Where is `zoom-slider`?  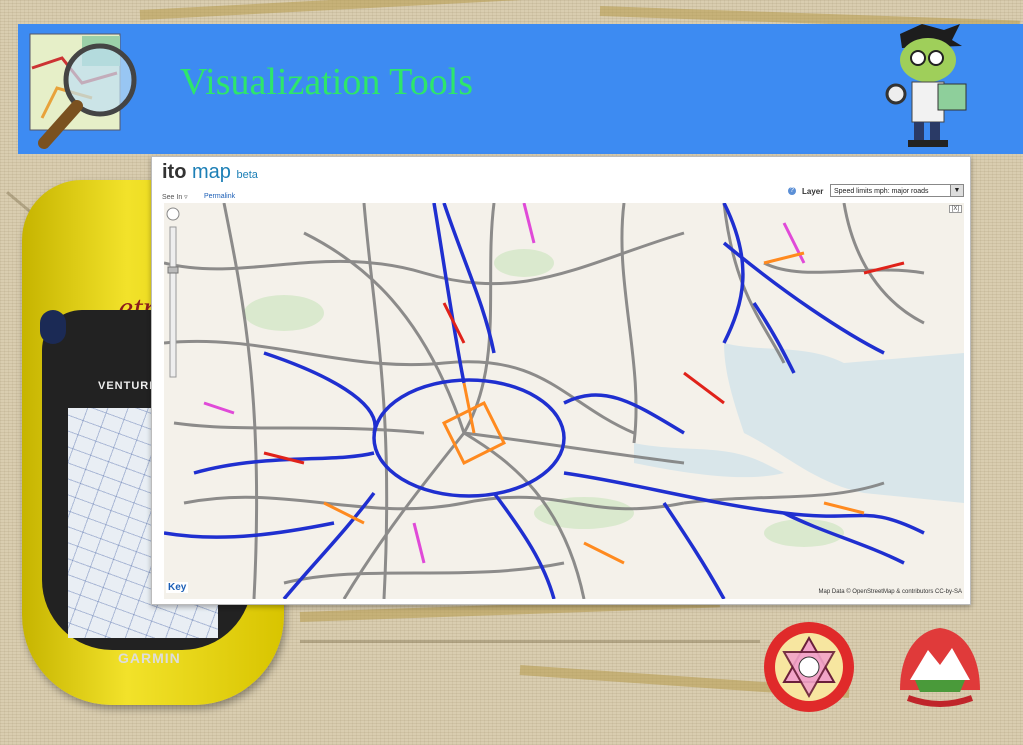
zoom-slider is located at coordinates (173, 297).